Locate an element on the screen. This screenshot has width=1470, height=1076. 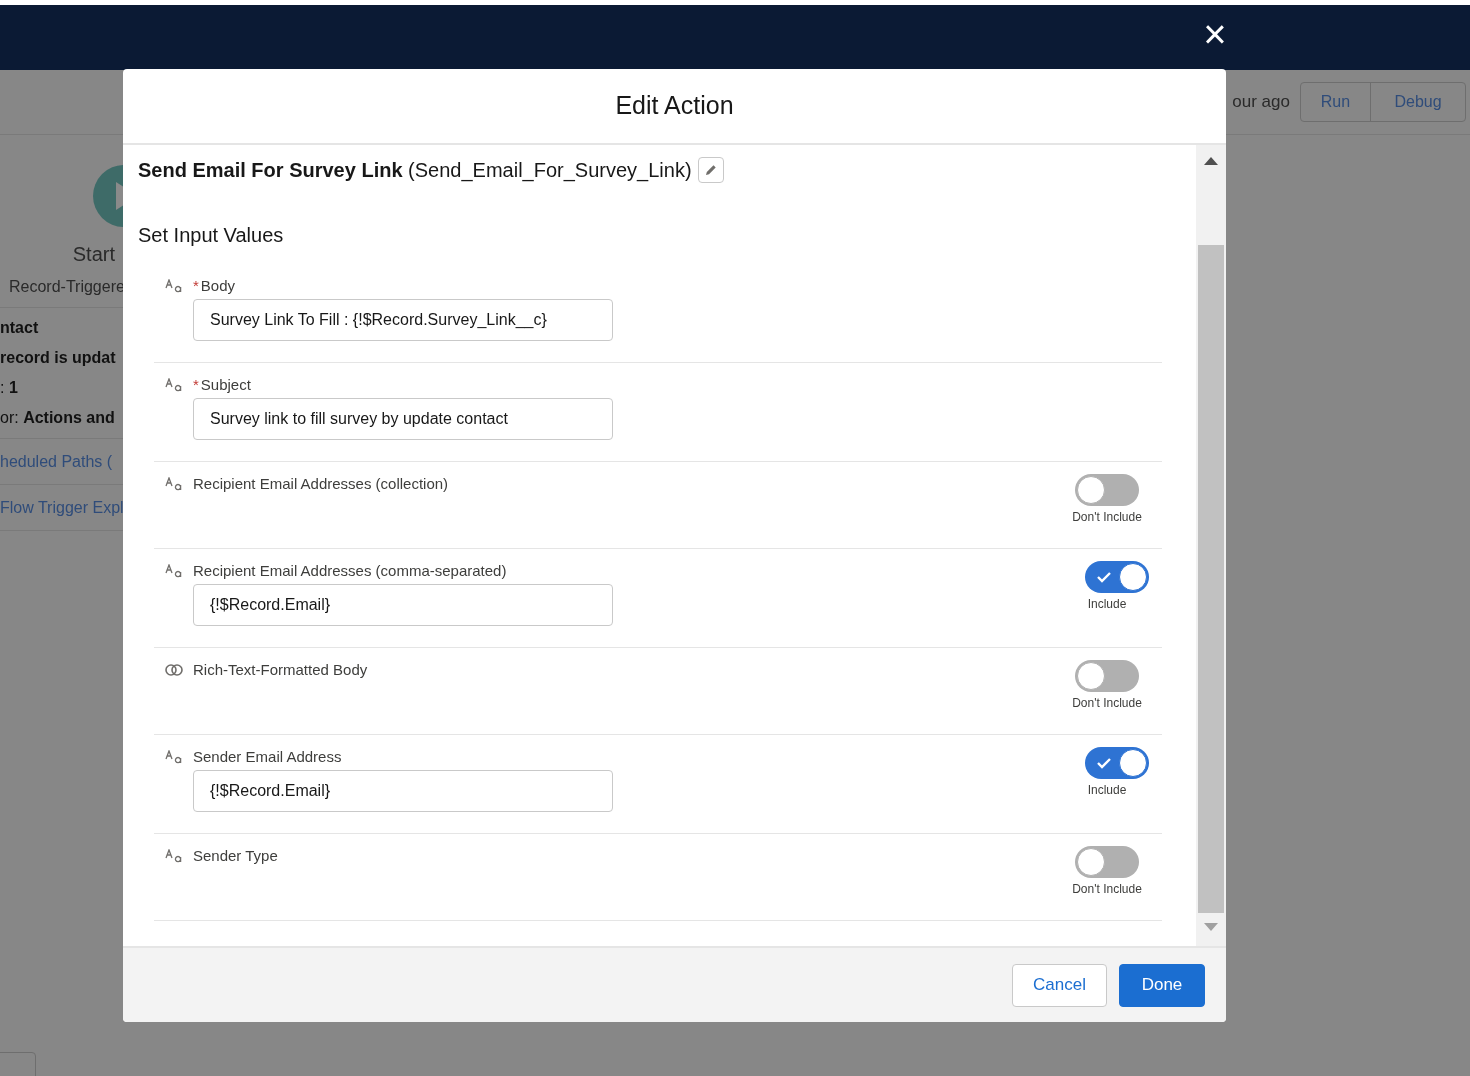
action-name: Send Email For Survey Link (Send_Email_For_Survey_Link) is located at coordinates (415, 171).